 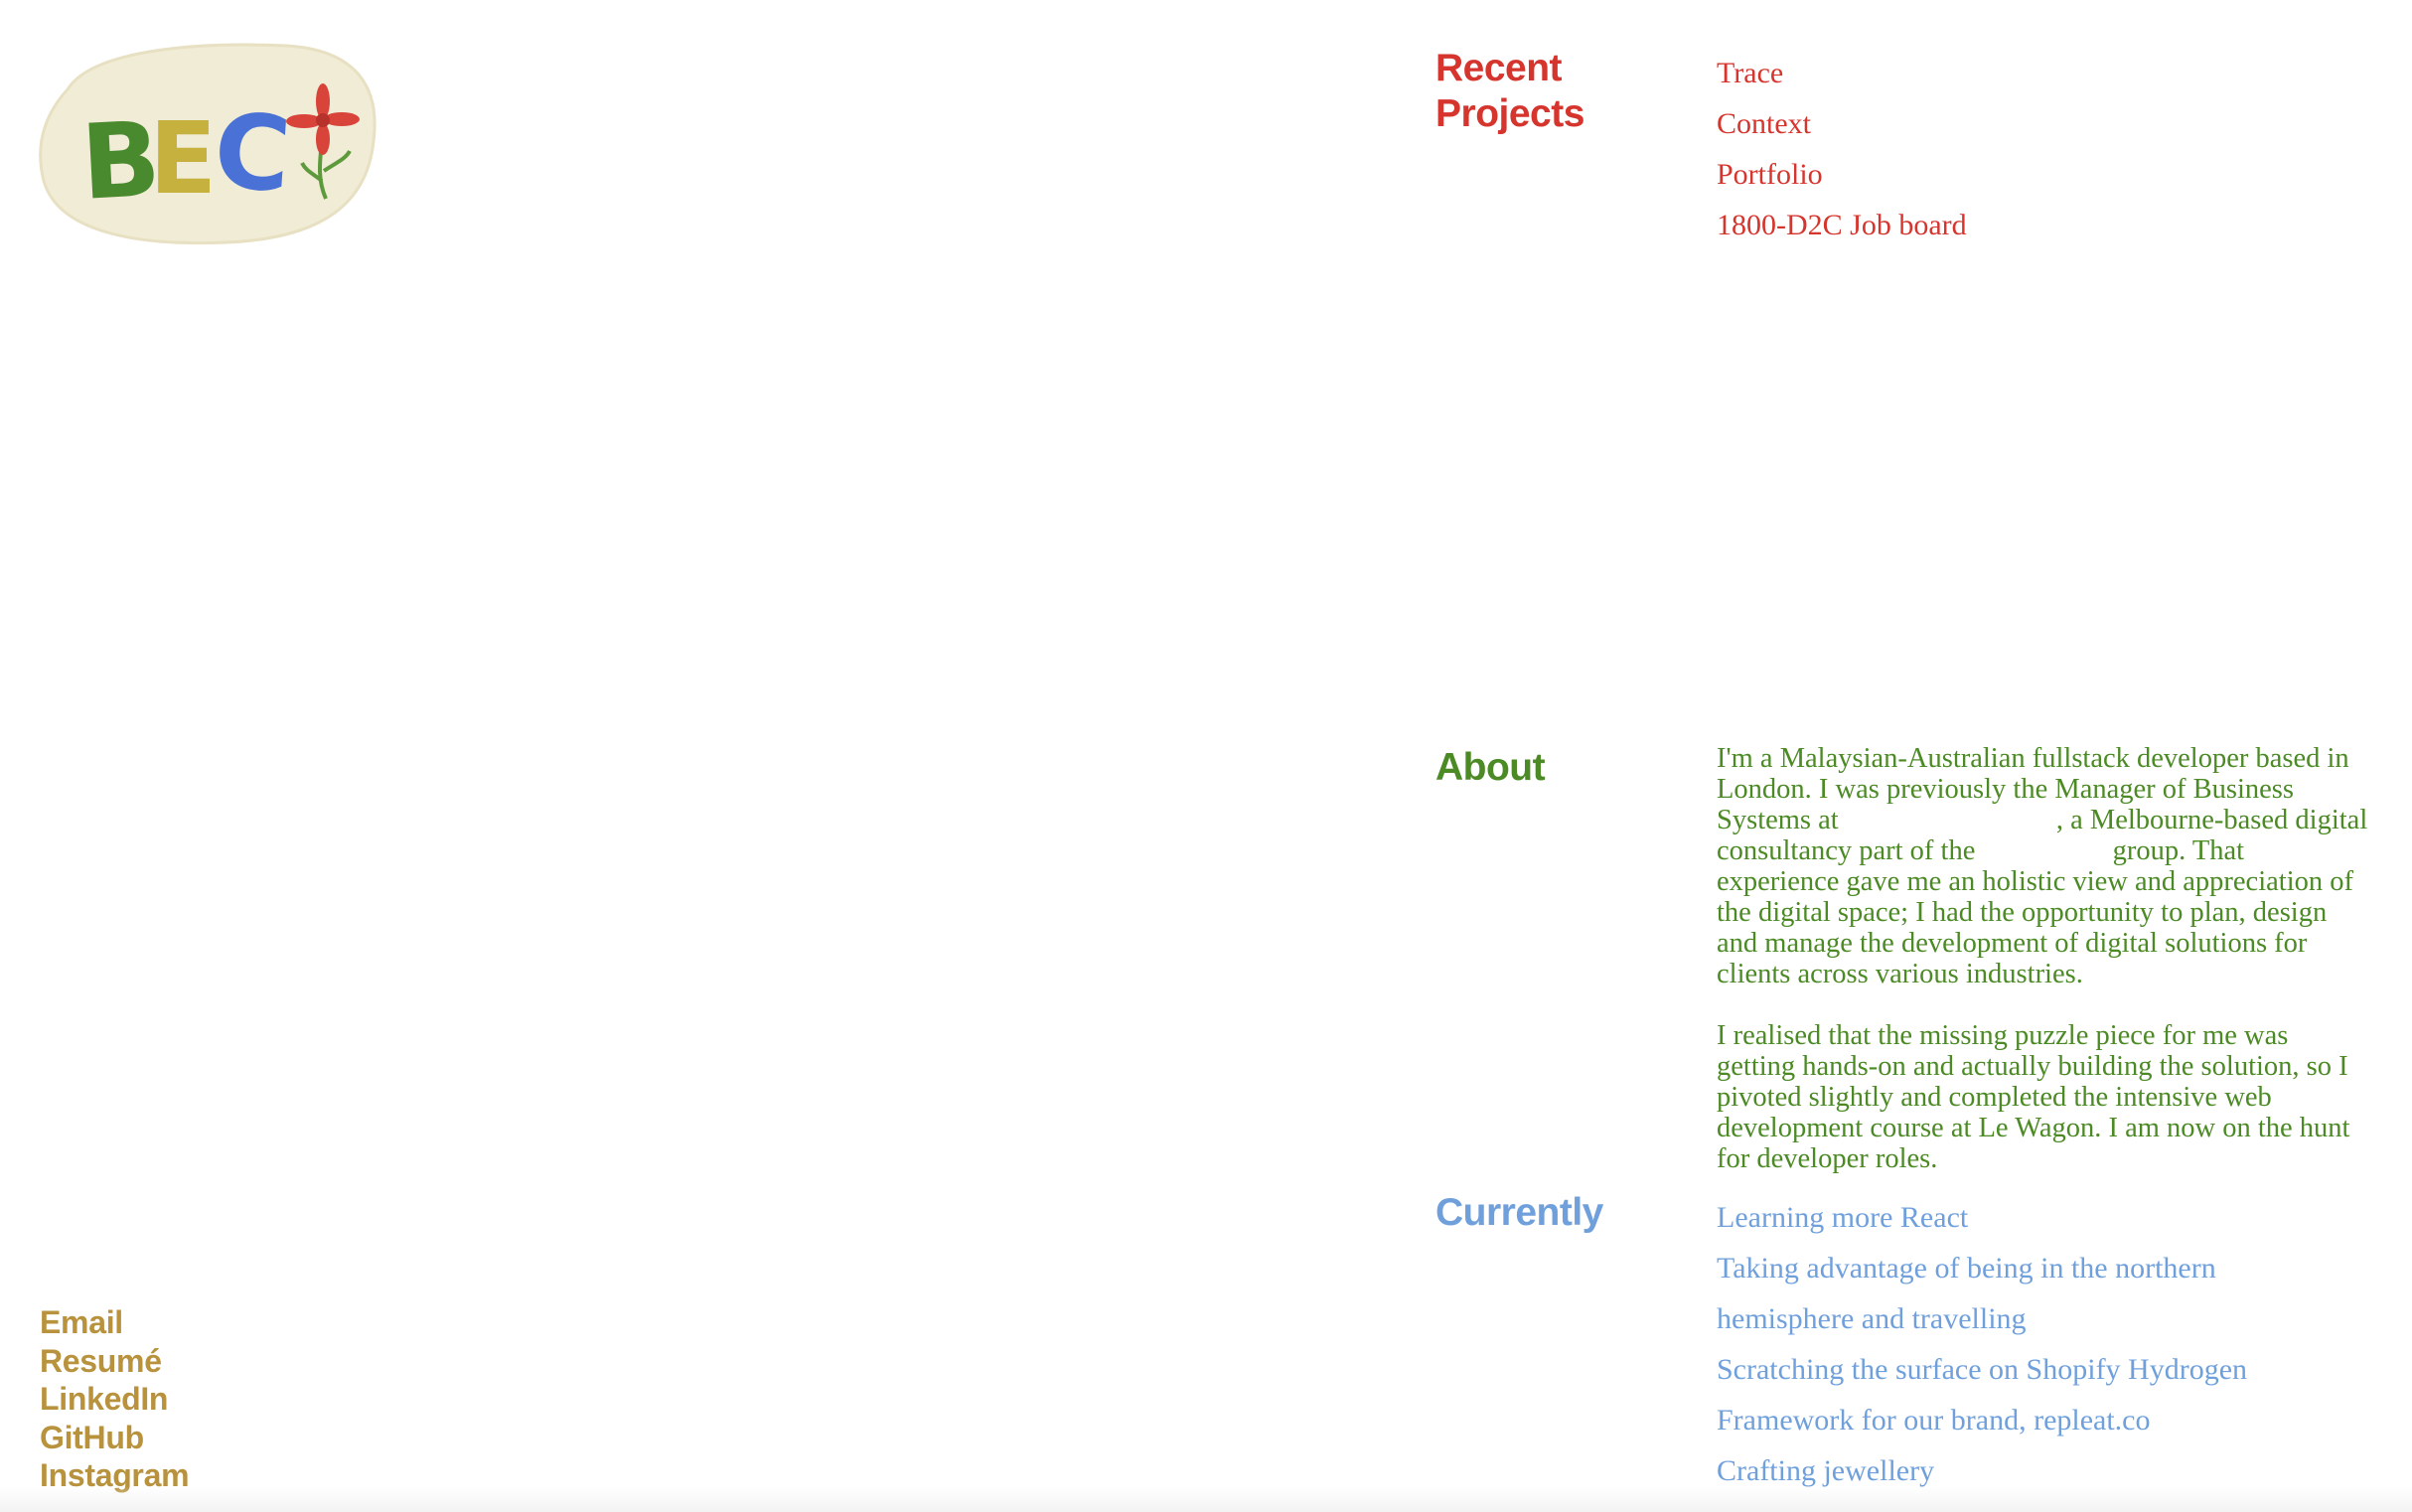 I want to click on project-item: Context, so click(x=1842, y=123).